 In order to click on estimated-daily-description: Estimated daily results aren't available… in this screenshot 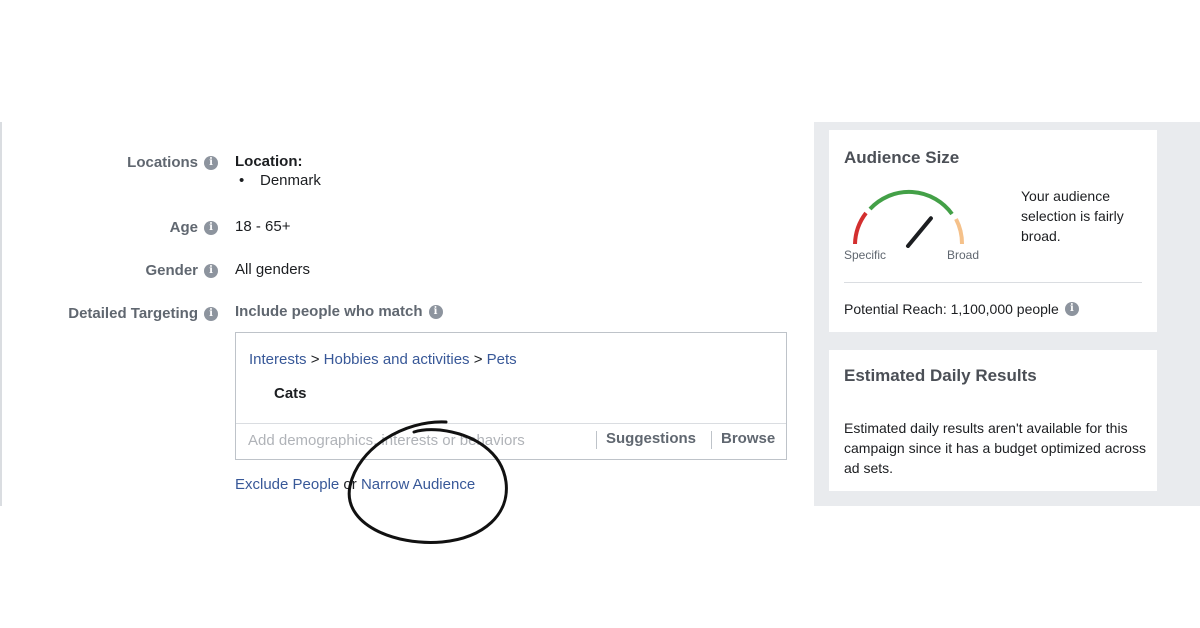, I will do `click(995, 448)`.